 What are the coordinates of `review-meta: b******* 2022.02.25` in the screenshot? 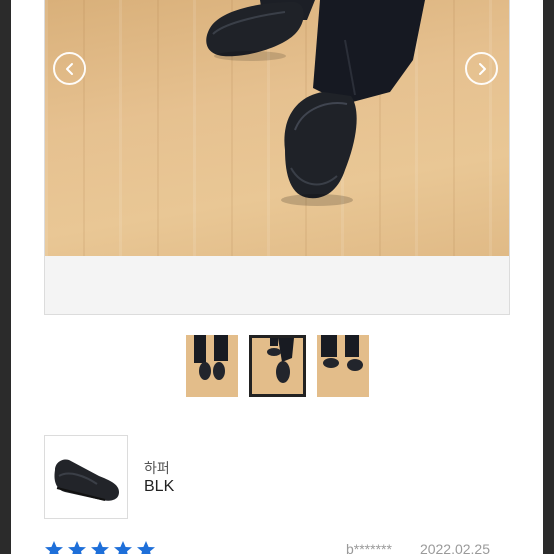 It's located at (418, 547).